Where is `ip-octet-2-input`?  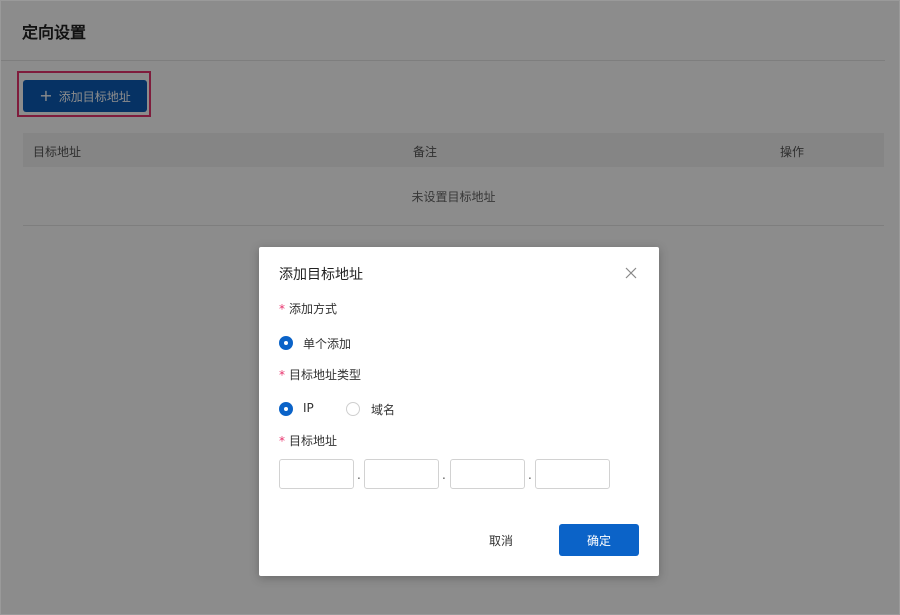 ip-octet-2-input is located at coordinates (401, 474).